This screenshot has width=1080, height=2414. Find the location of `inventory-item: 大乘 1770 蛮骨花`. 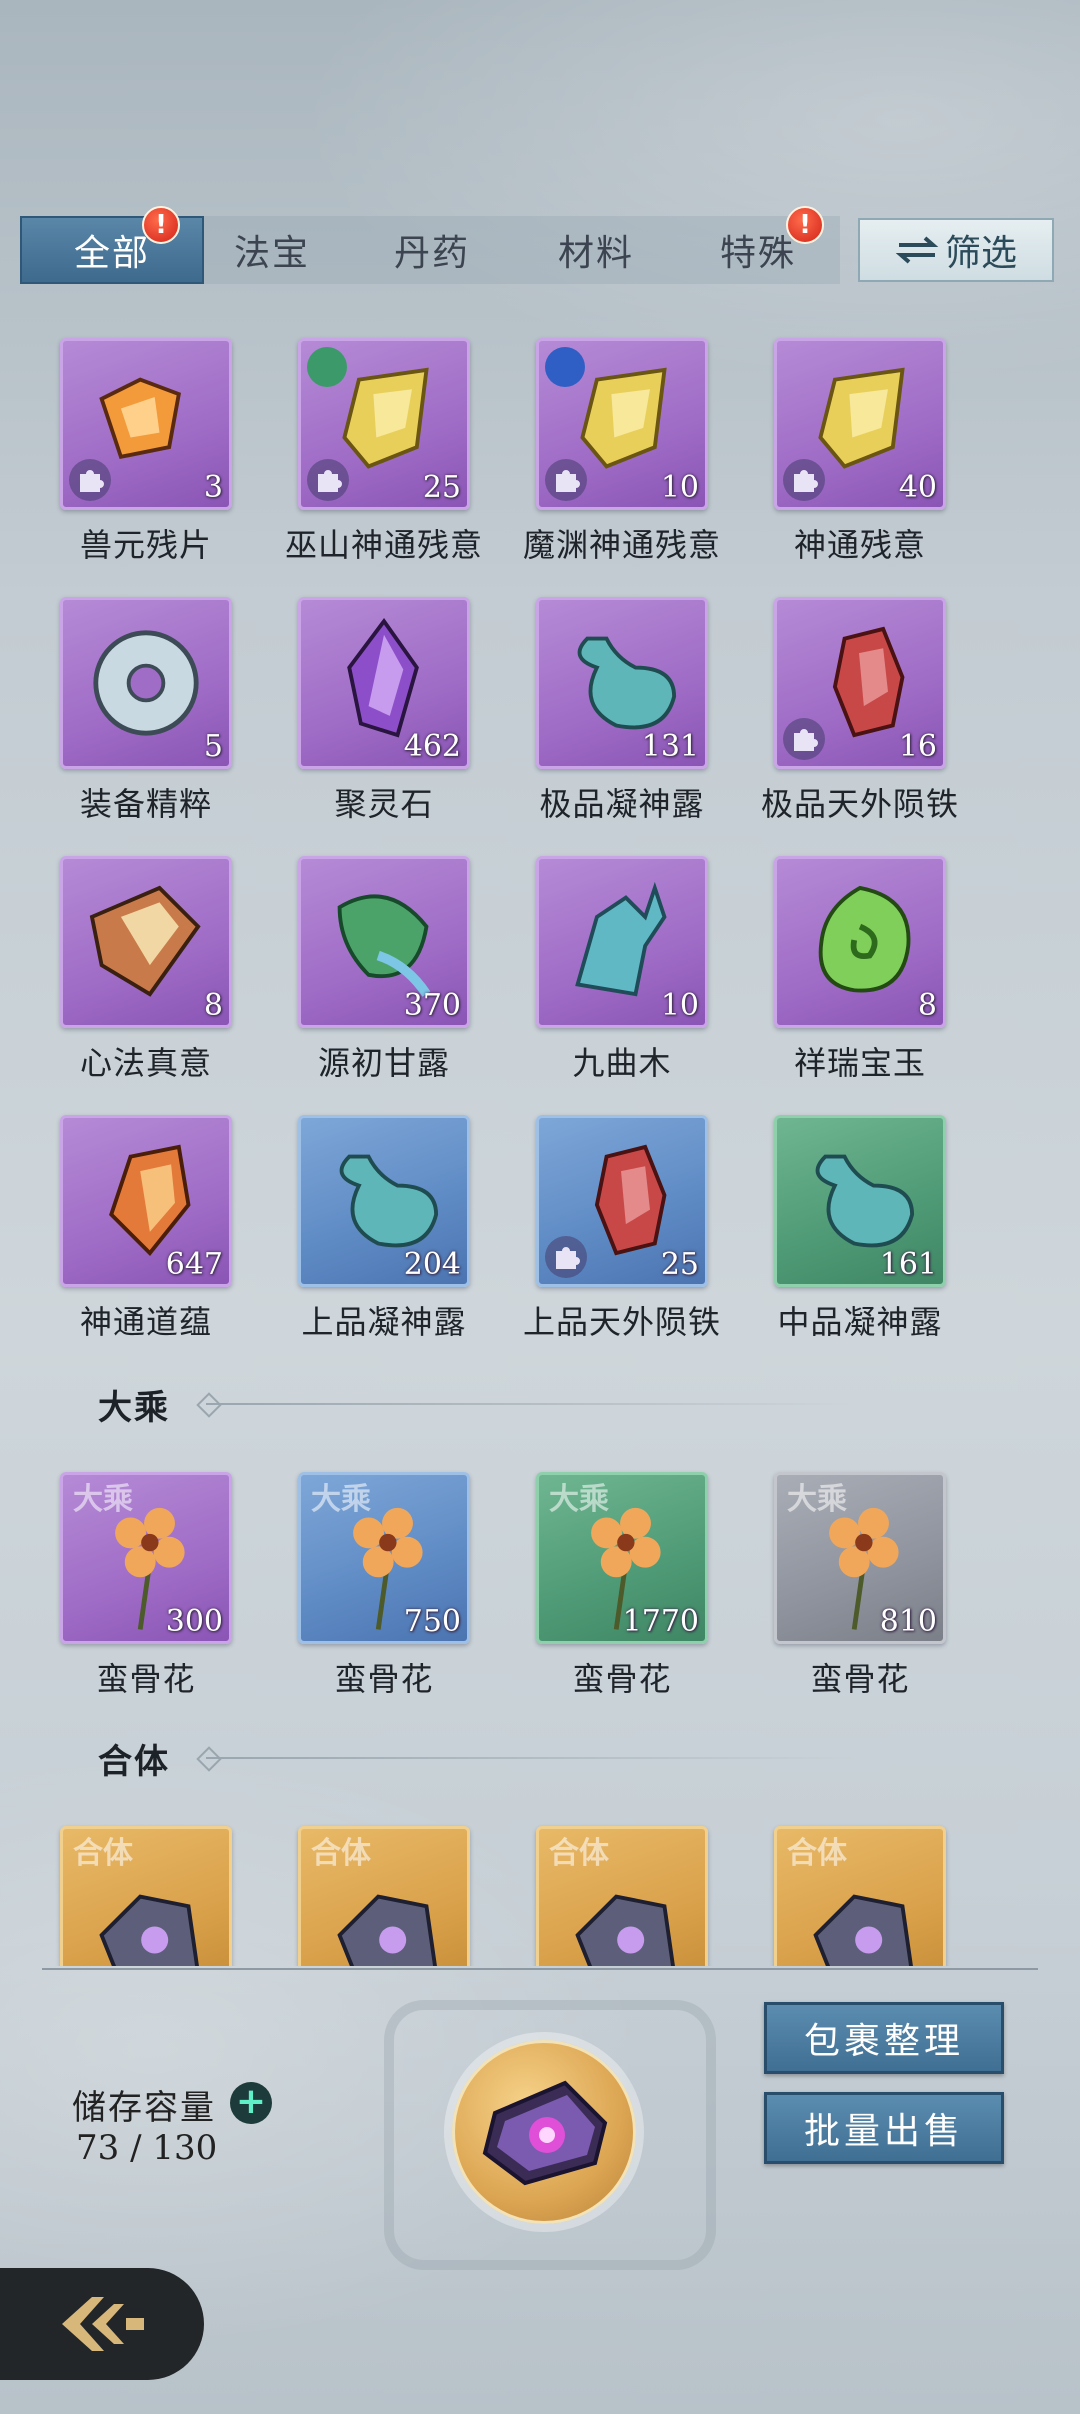

inventory-item: 大乘 1770 蛮骨花 is located at coordinates (622, 1586).